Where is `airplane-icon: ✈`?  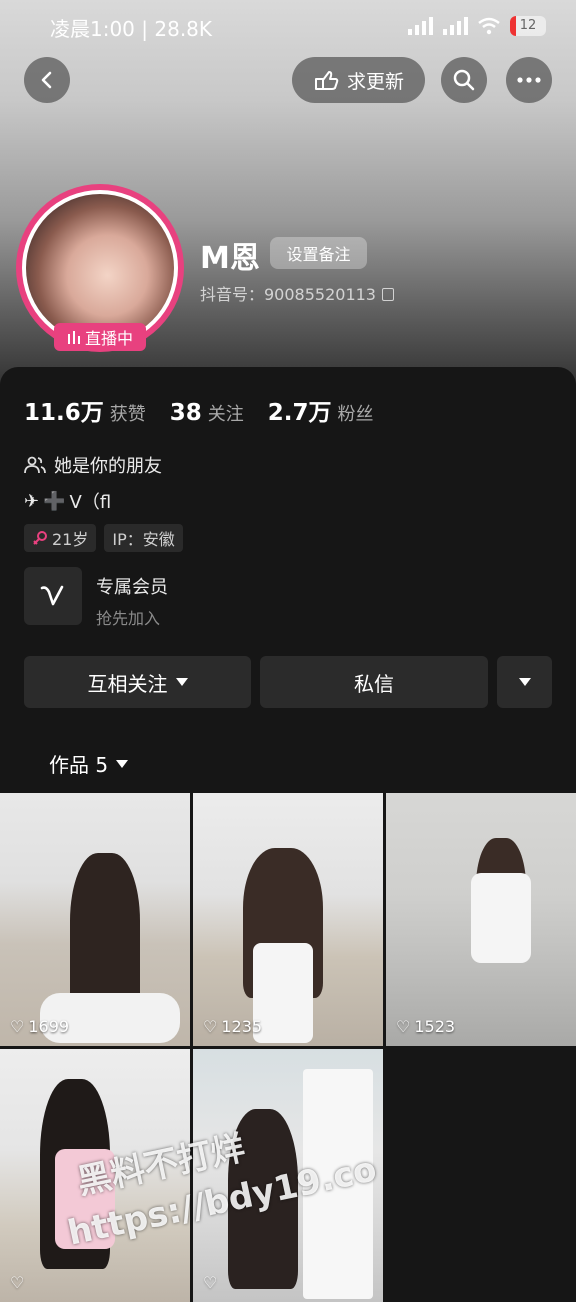
airplane-icon: ✈ is located at coordinates (32, 501).